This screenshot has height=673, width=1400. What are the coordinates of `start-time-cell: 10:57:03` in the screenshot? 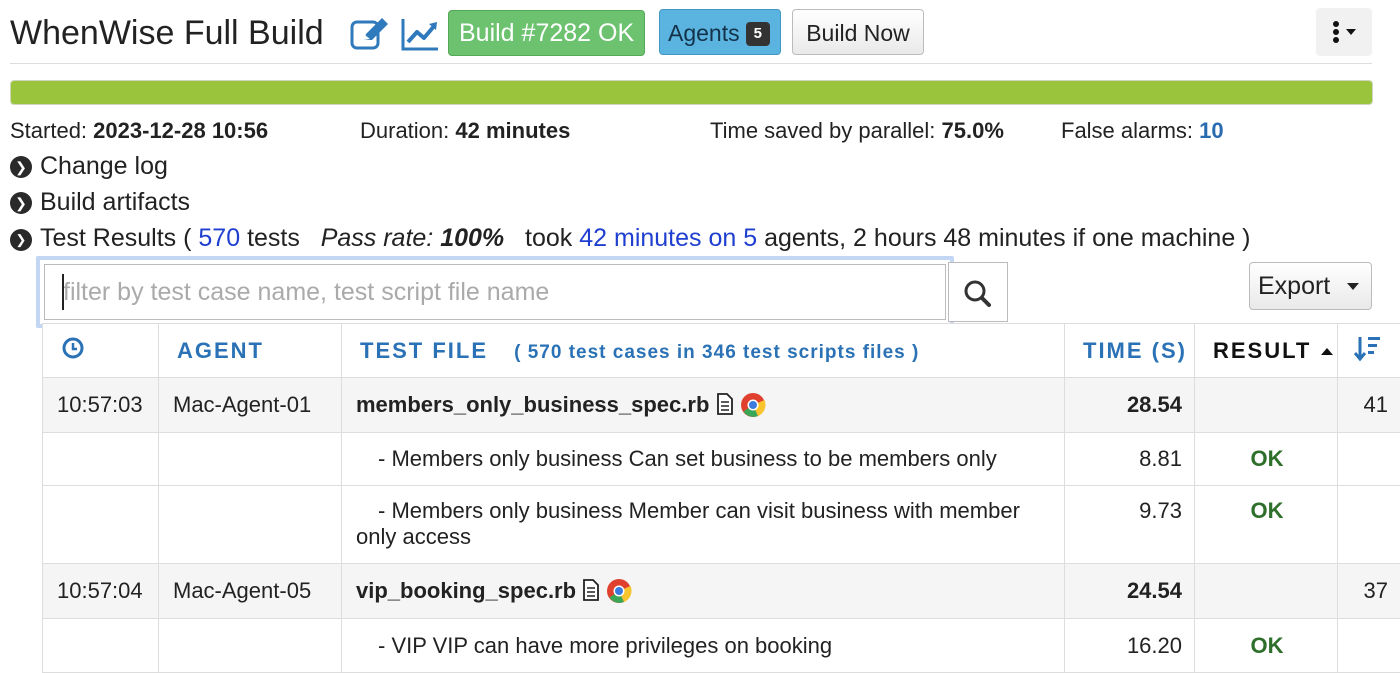 It's located at (100, 405).